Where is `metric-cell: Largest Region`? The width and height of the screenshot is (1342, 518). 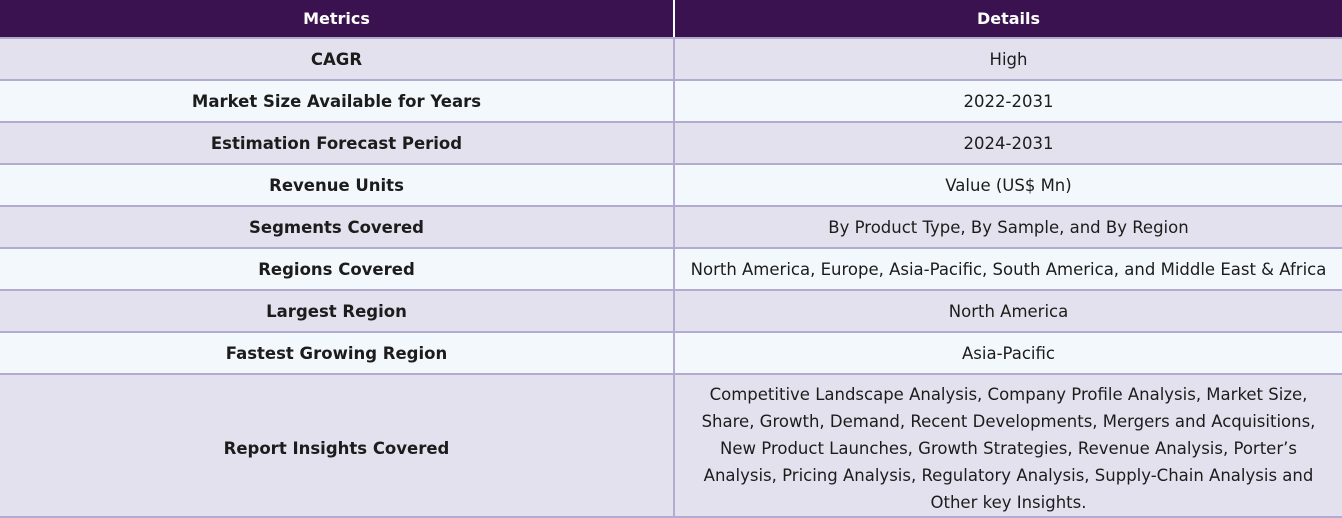
metric-cell: Largest Region is located at coordinates (337, 311).